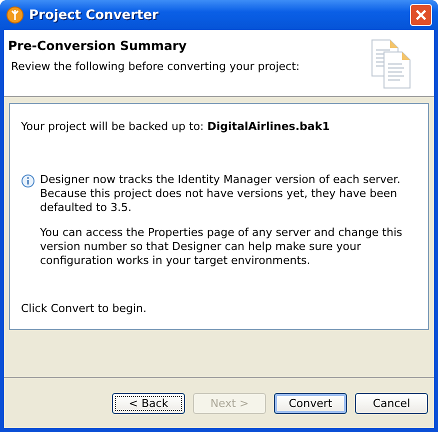 The image size is (438, 432). What do you see at coordinates (391, 403) in the screenshot?
I see `dialog-button: Cancel` at bounding box center [391, 403].